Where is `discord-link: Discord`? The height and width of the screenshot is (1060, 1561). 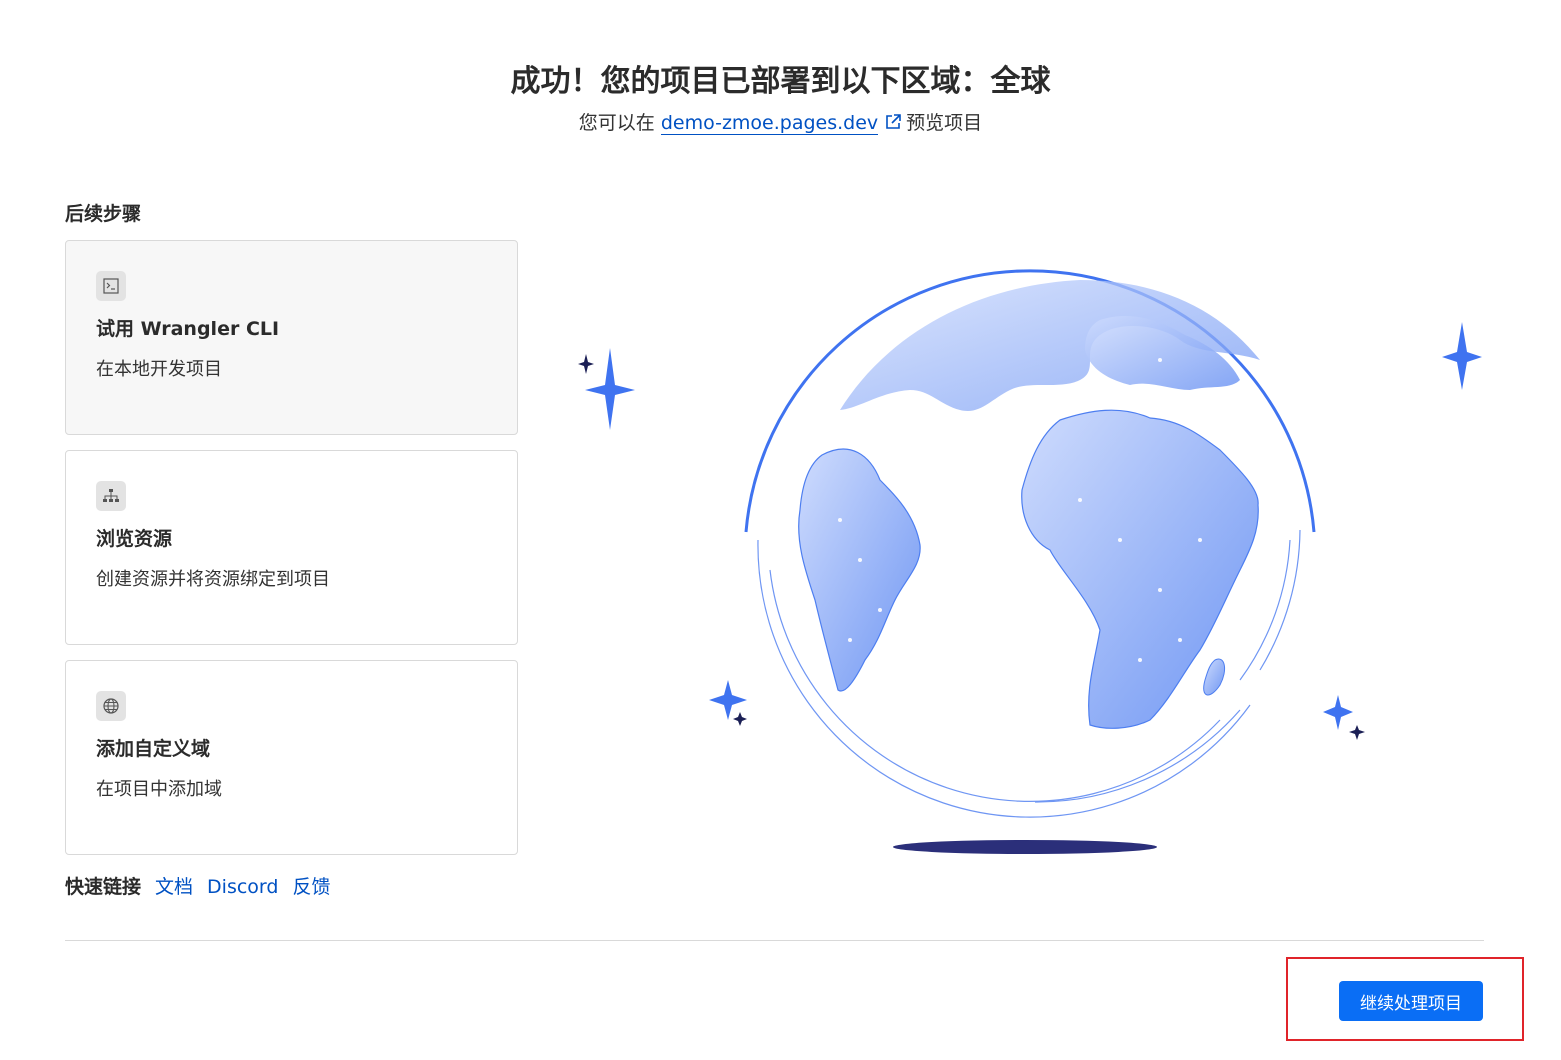 discord-link: Discord is located at coordinates (242, 887).